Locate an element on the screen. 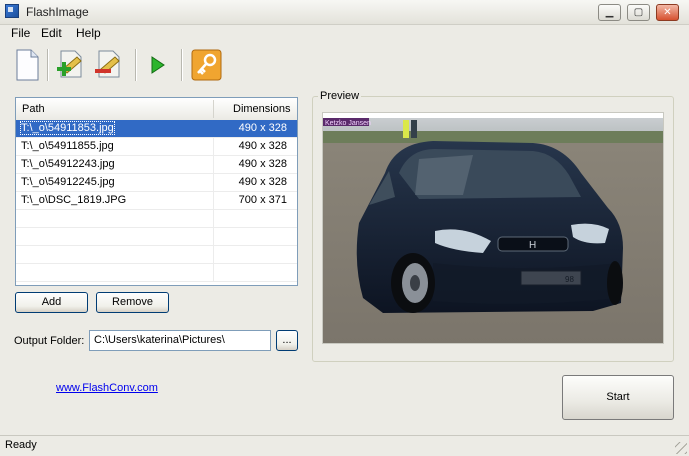 Image resolution: width=689 pixels, height=456 pixels. close-button: ✕ is located at coordinates (667, 12).